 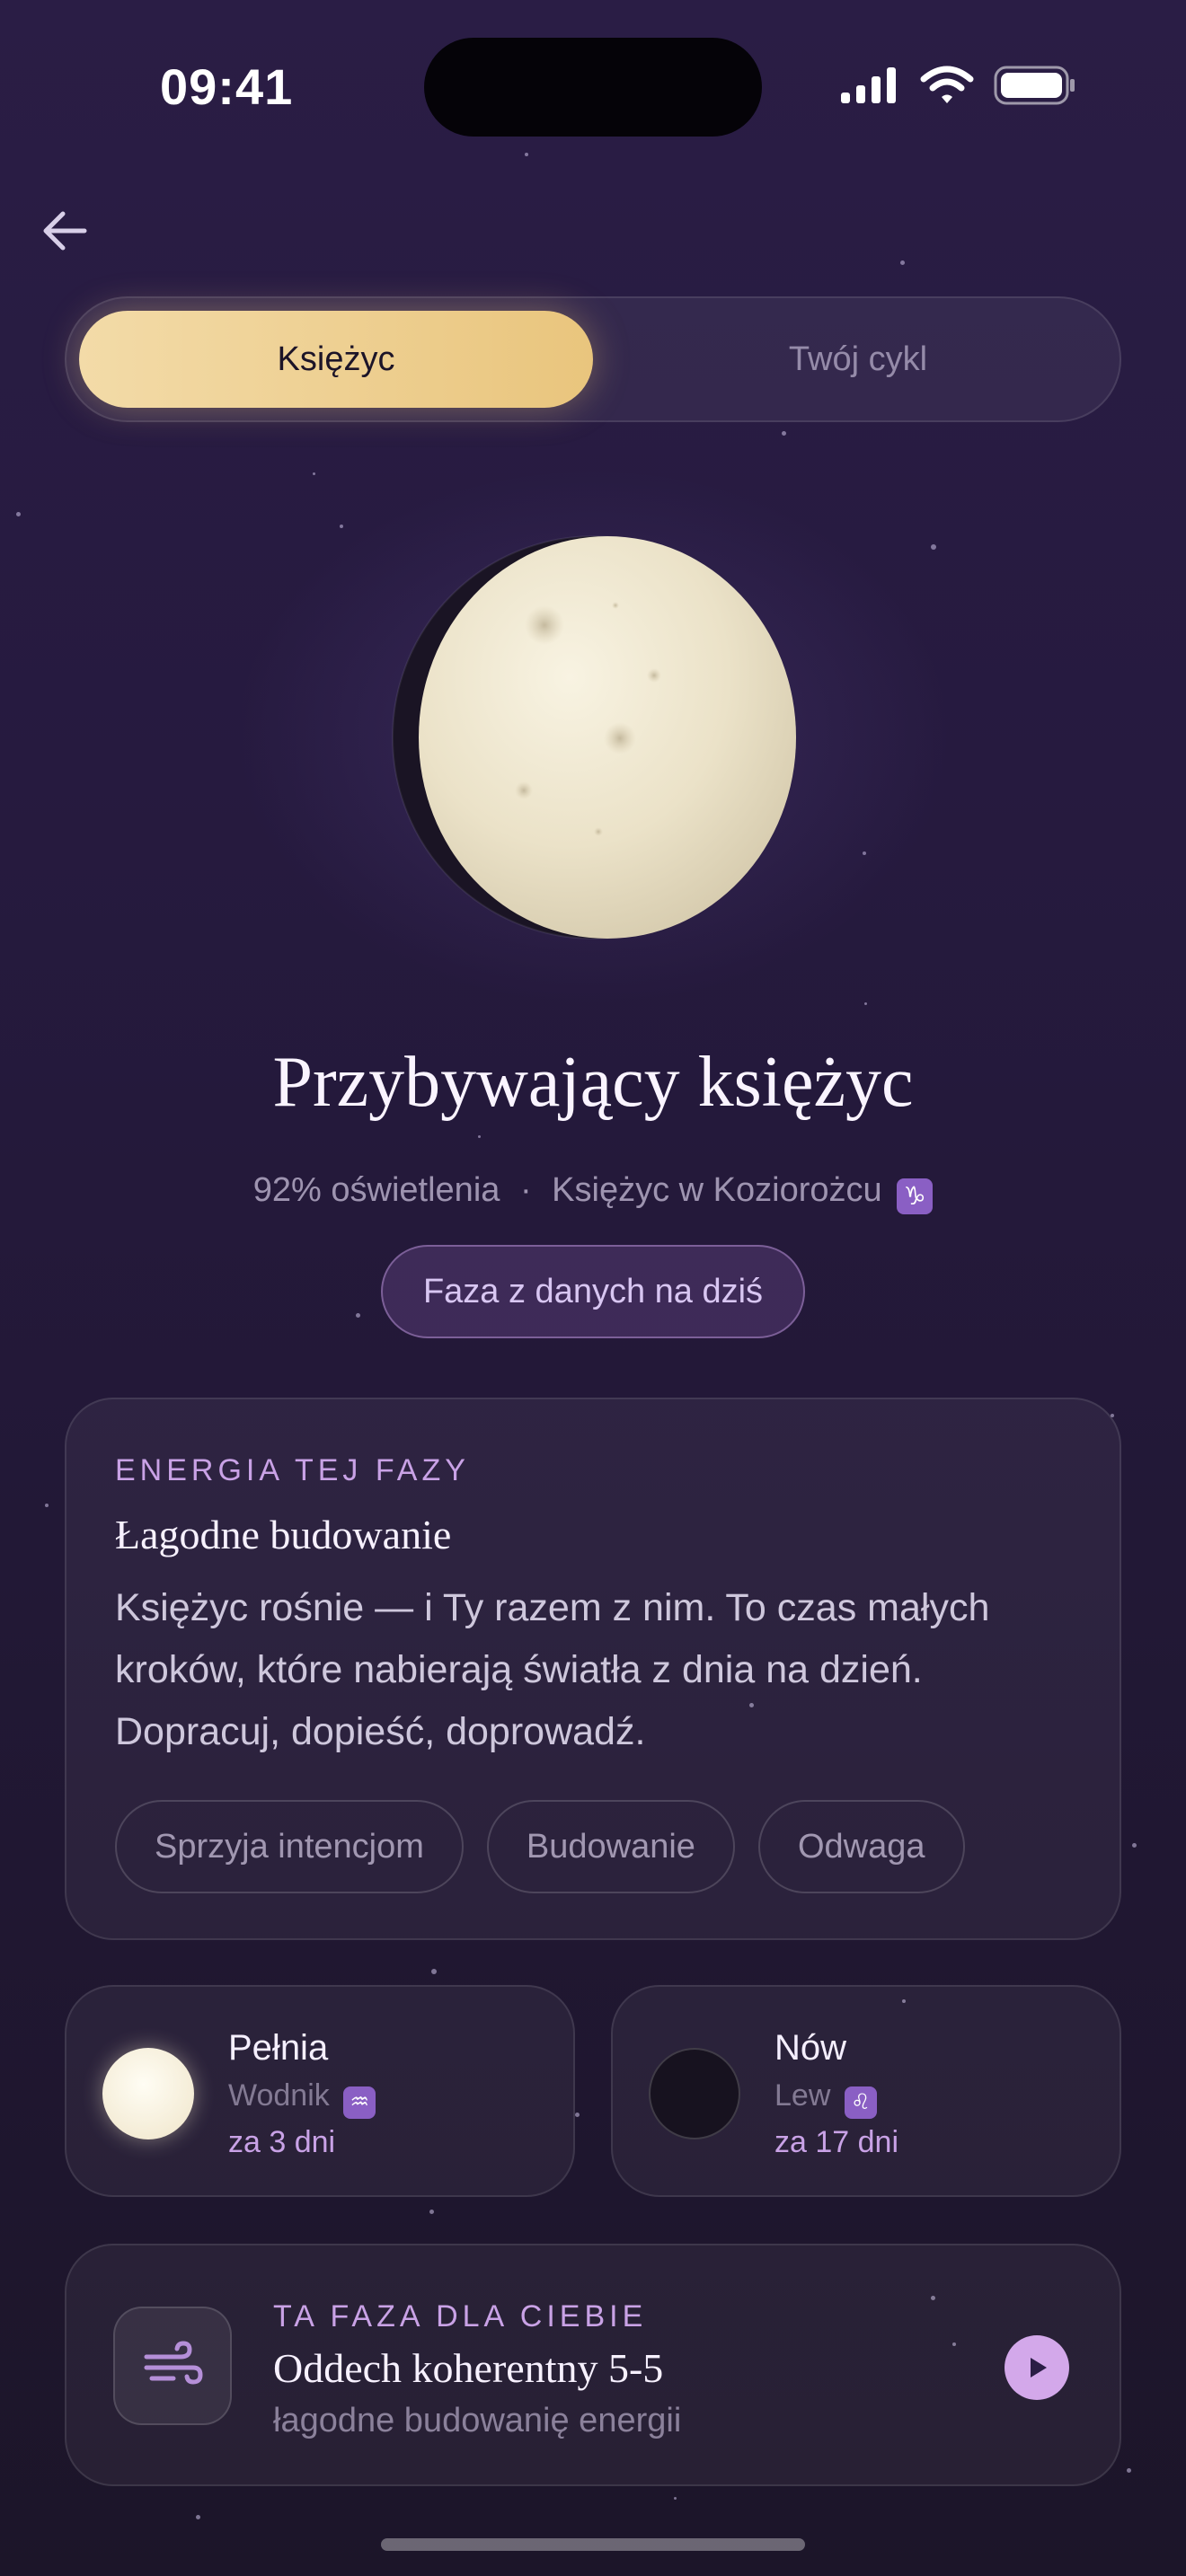 I want to click on sign-name: Wodnik, so click(x=279, y=2095).